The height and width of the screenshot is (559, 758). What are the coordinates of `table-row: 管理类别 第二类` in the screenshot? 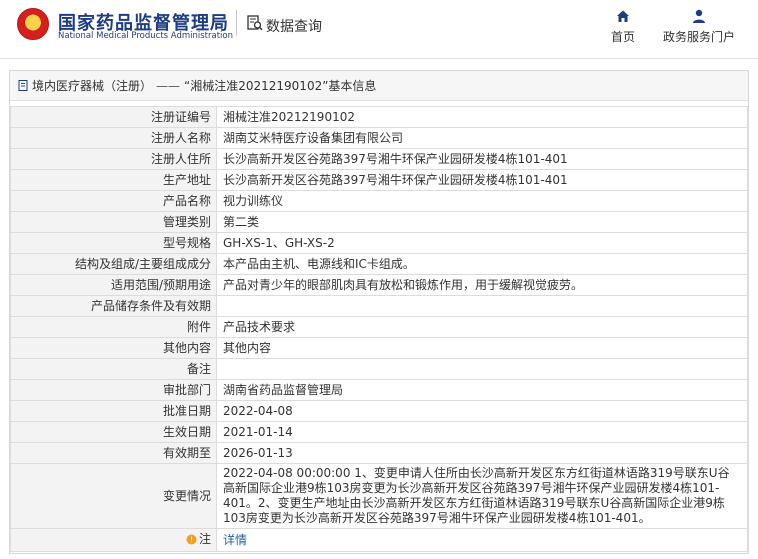 It's located at (379, 222).